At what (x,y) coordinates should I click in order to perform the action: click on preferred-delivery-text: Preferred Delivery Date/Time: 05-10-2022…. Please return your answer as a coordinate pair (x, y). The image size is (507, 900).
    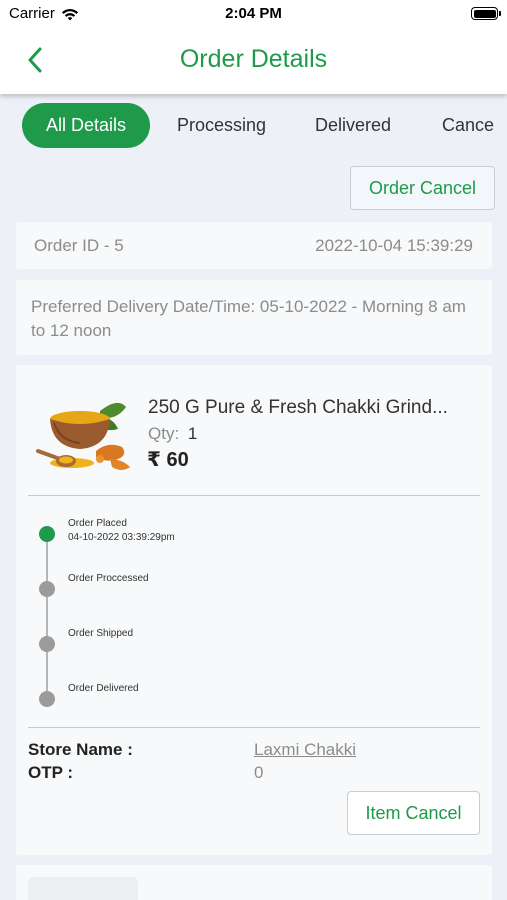
    Looking at the image, I should click on (248, 318).